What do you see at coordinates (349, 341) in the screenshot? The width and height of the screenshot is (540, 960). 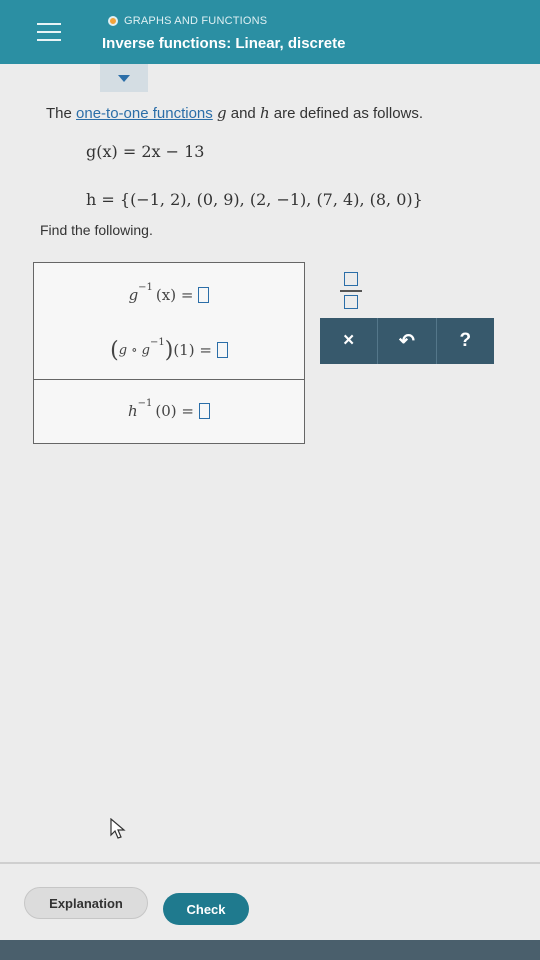 I see `clear-button: ×` at bounding box center [349, 341].